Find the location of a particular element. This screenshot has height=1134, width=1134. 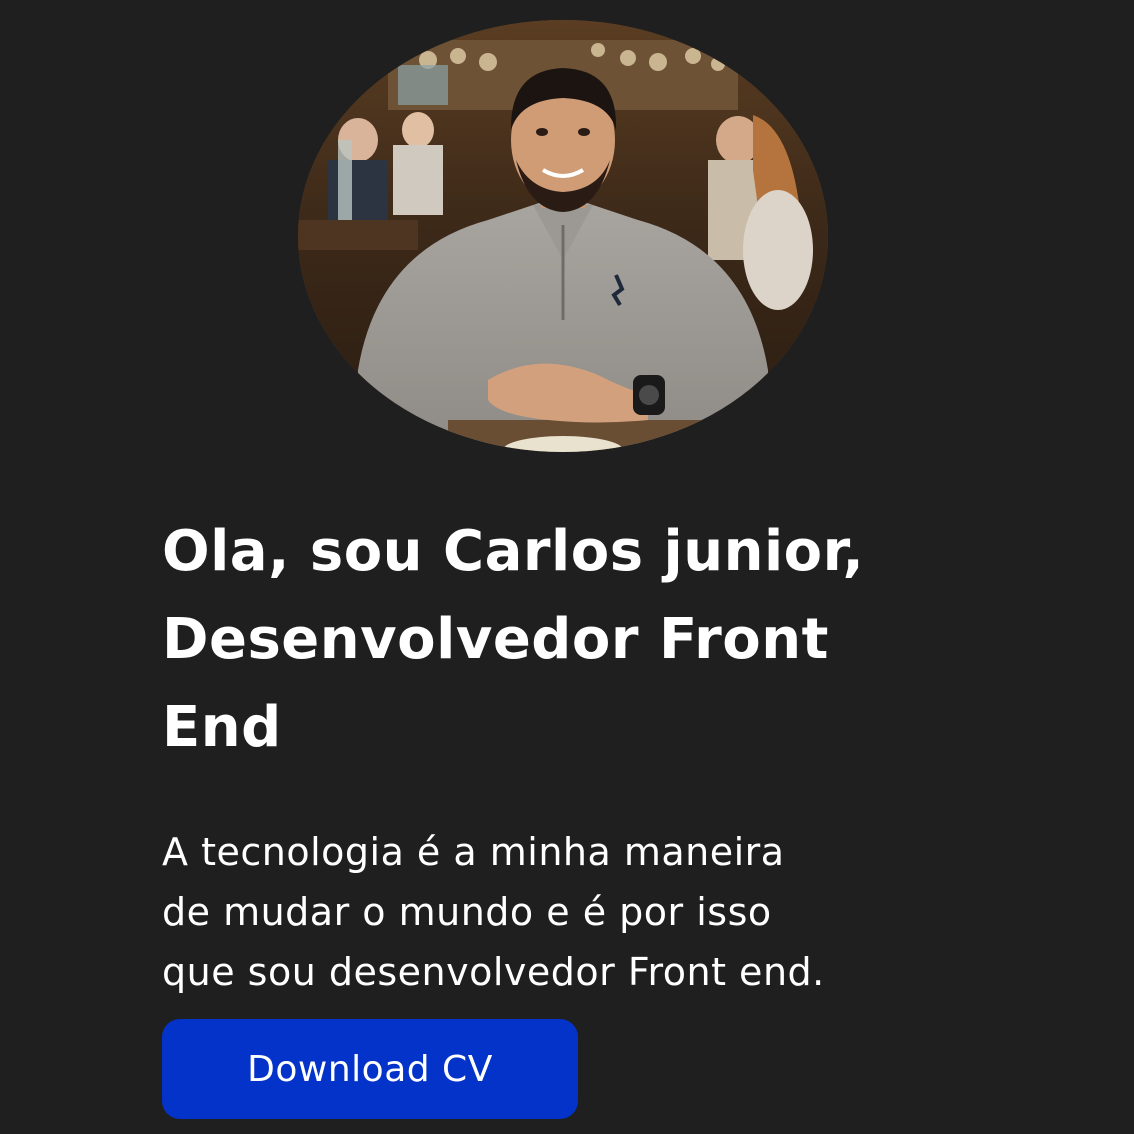

headline-line: End is located at coordinates (222, 727).